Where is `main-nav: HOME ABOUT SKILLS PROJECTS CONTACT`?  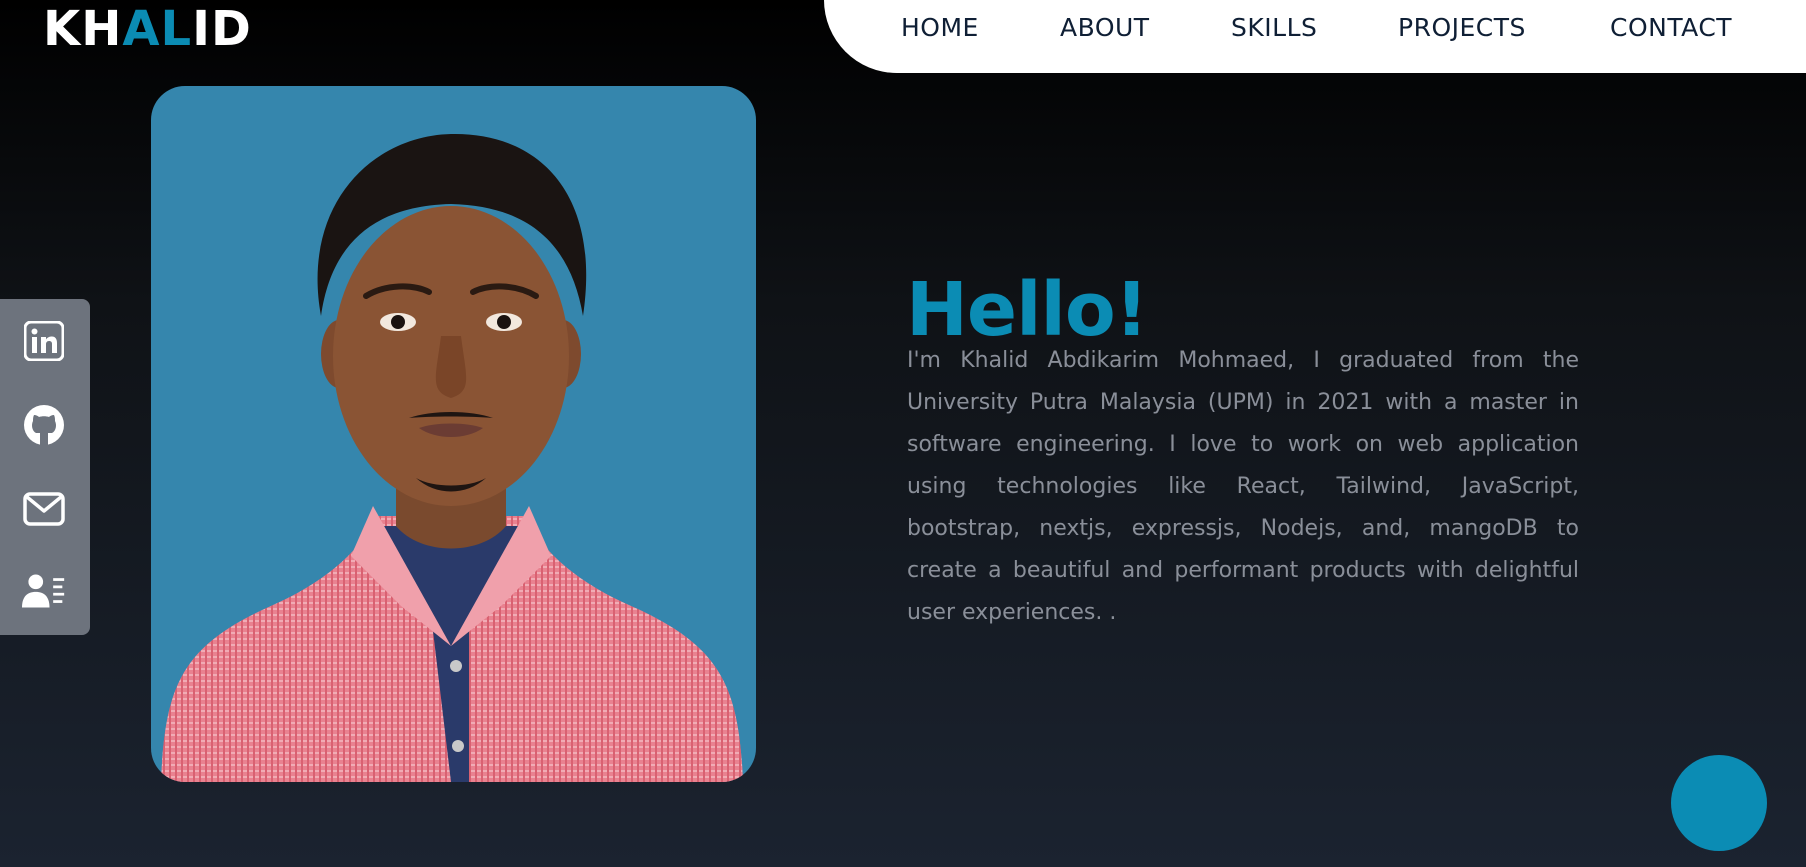
main-nav: HOME ABOUT SKILLS PROJECTS CONTACT is located at coordinates (1315, 36).